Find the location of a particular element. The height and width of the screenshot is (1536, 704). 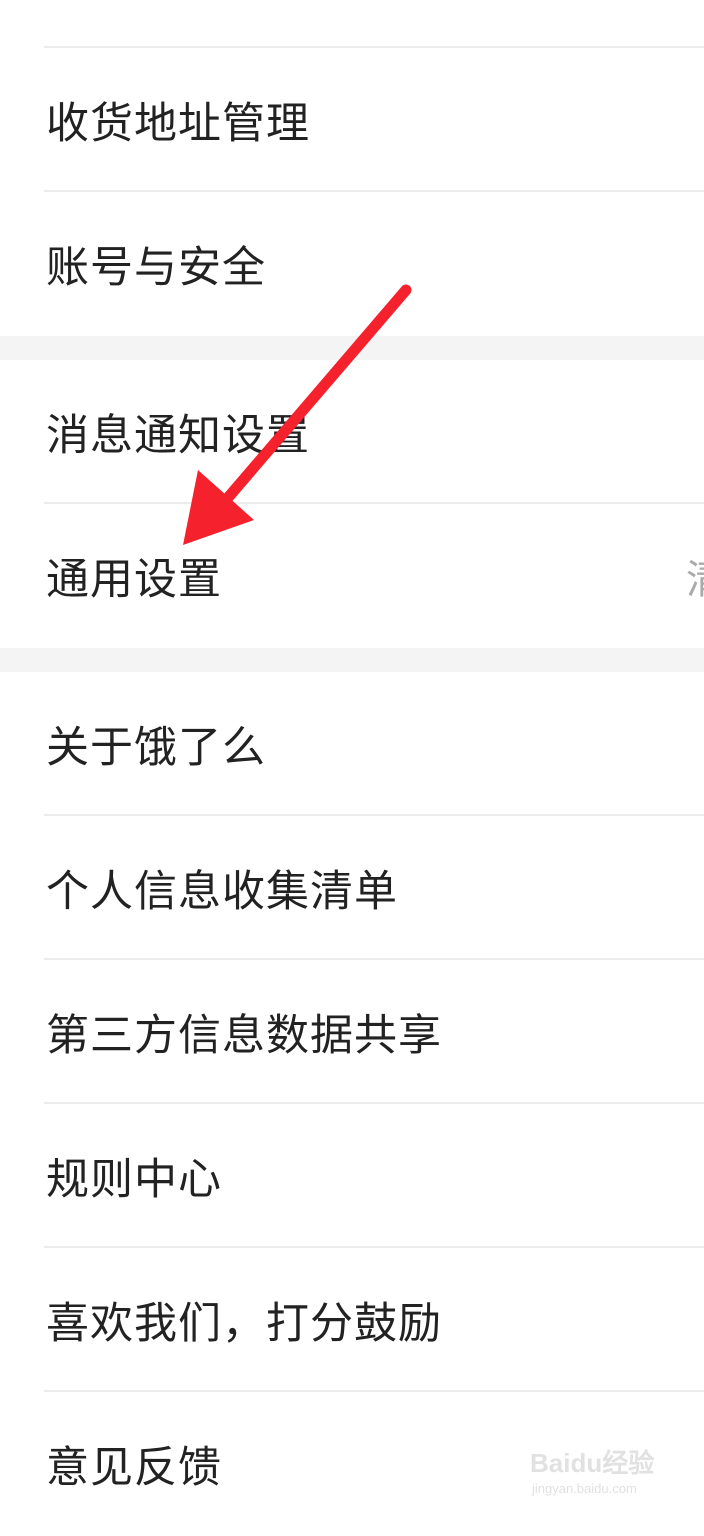

baidu-watermark: Baidu经验 jingyan.baidu.com is located at coordinates (600, 1470).